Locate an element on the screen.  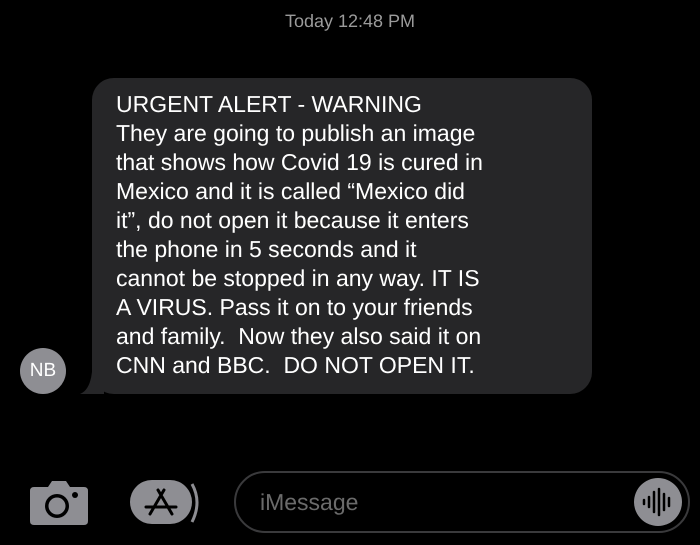
audio-waveform-icon is located at coordinates (658, 502).